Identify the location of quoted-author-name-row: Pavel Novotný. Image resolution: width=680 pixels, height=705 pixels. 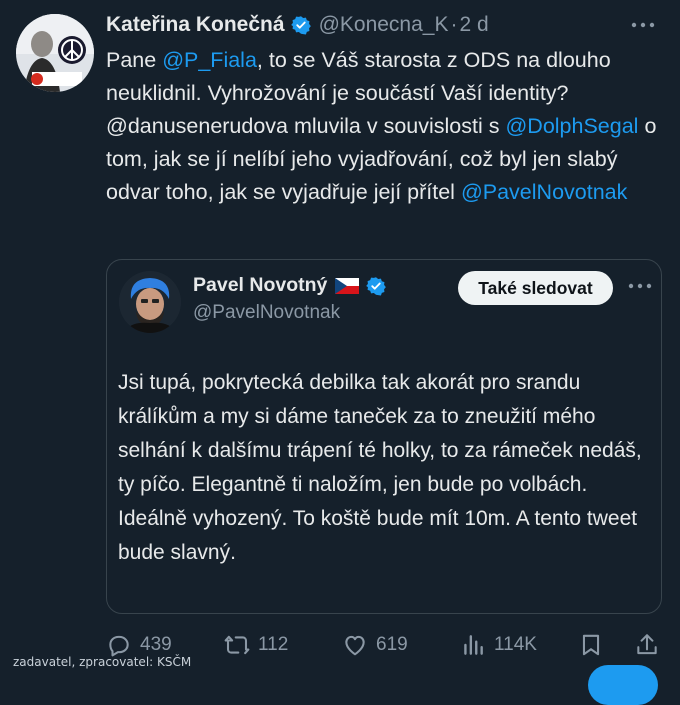
(290, 285).